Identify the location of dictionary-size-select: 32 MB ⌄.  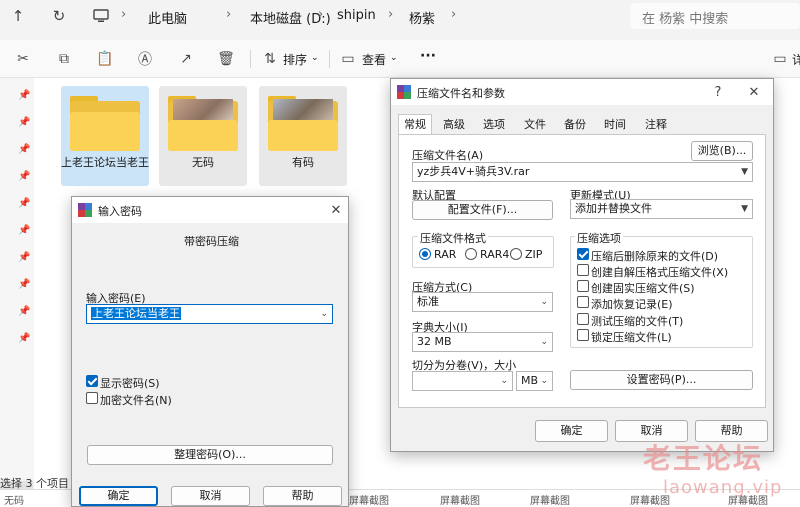
(482, 342).